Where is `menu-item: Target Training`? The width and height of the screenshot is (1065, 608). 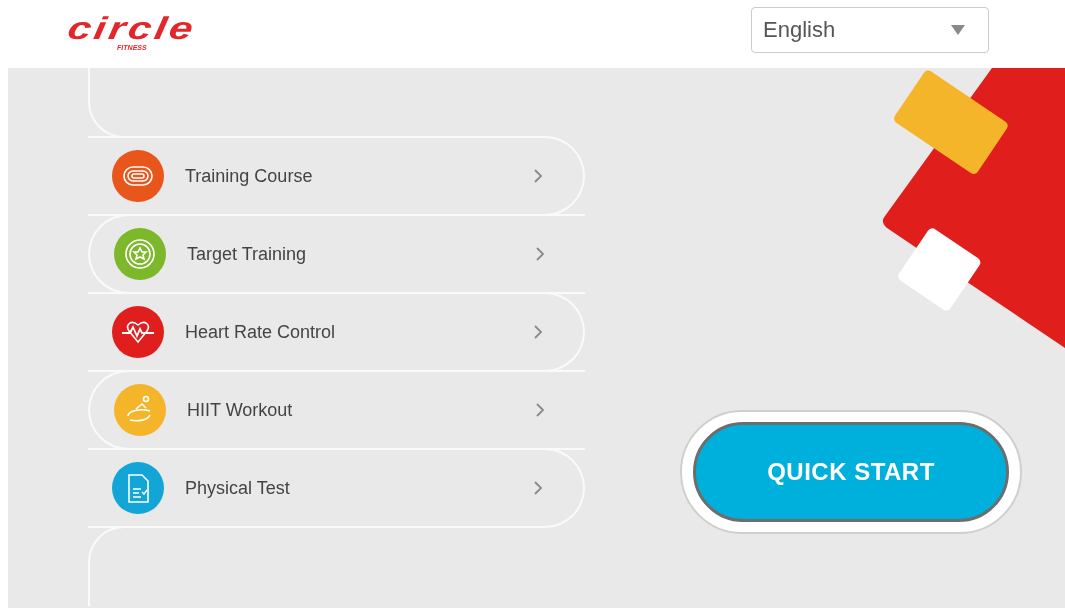 menu-item: Target Training is located at coordinates (336, 254).